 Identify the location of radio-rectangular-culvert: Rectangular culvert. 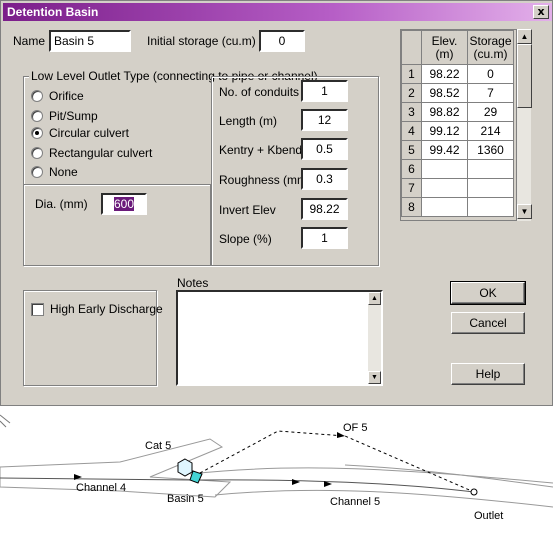
(91, 153).